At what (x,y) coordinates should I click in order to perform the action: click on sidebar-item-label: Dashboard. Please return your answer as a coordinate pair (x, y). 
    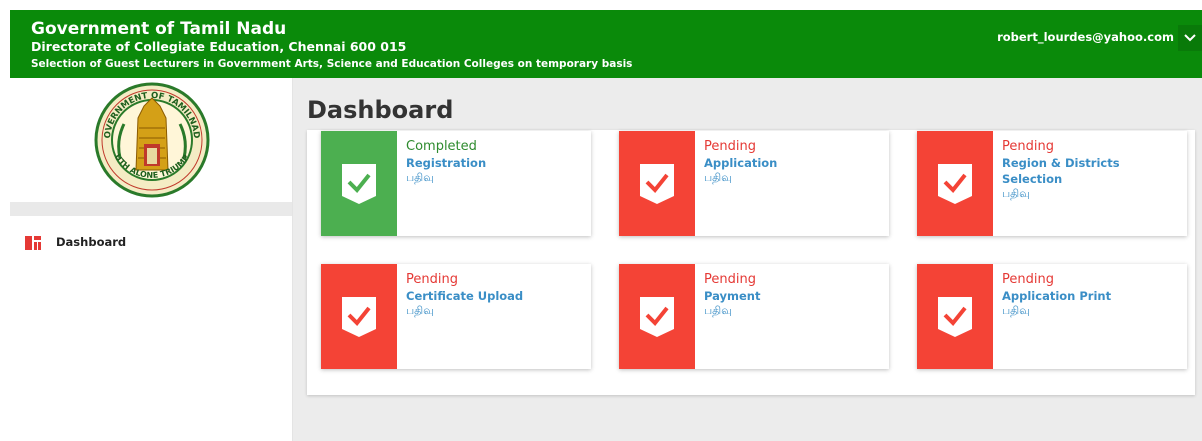
    Looking at the image, I should click on (91, 242).